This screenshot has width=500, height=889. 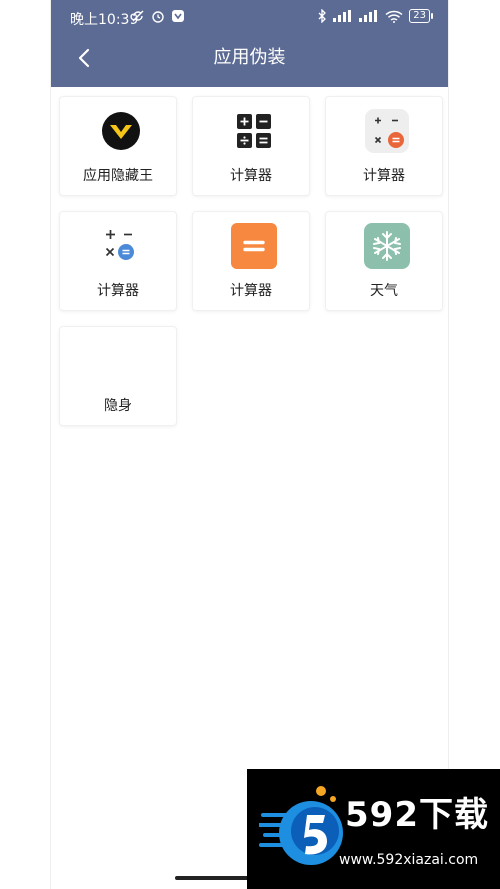 What do you see at coordinates (384, 291) in the screenshot?
I see `app-card-label: 天气` at bounding box center [384, 291].